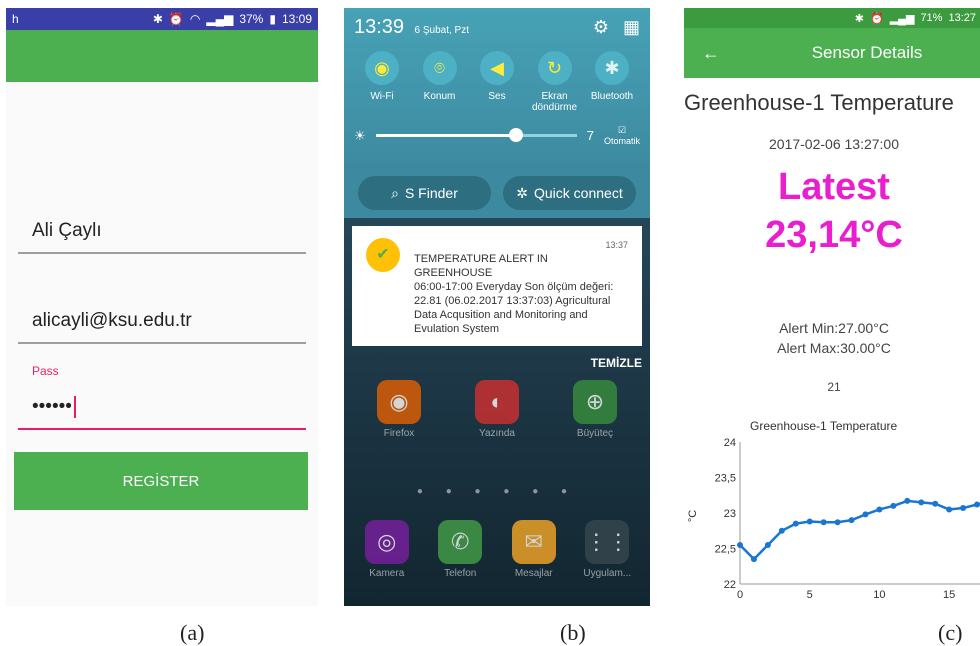  What do you see at coordinates (616, 245) in the screenshot?
I see `notification-time: 13:37` at bounding box center [616, 245].